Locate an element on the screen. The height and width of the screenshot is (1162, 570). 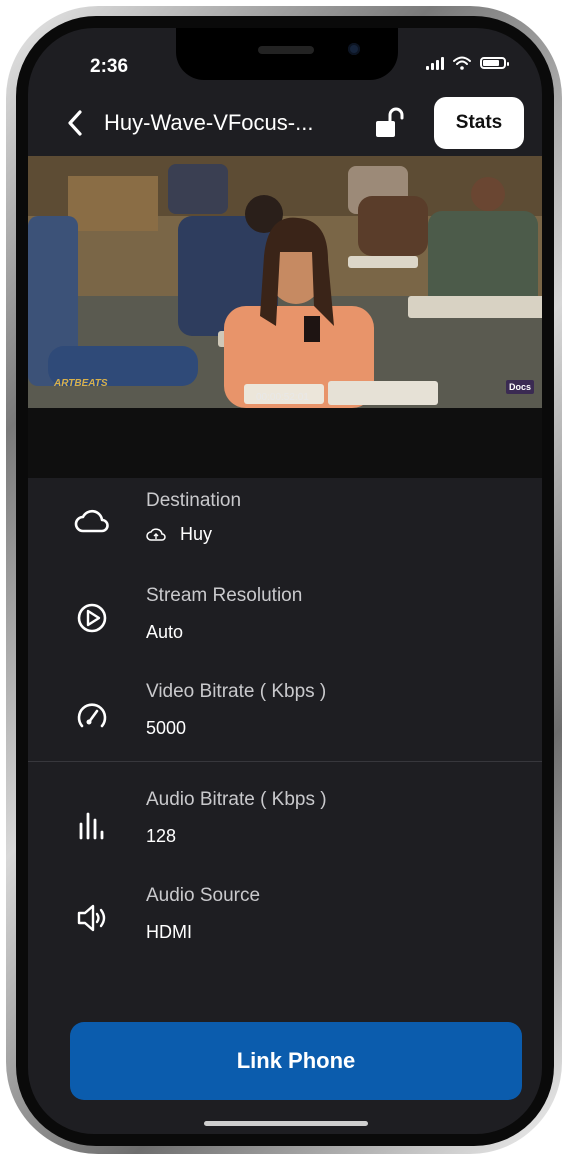
cellular-signal-icon is located at coordinates (435, 63).